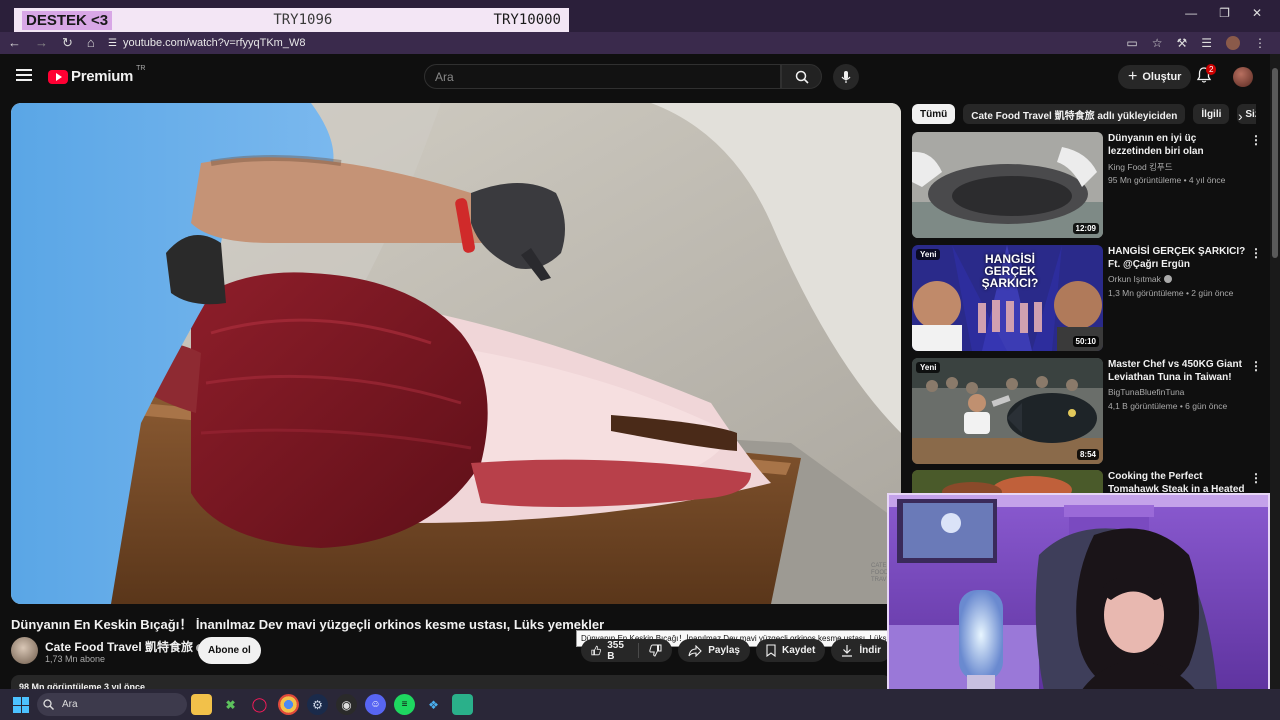  I want to click on voice-search-button, so click(846, 77).